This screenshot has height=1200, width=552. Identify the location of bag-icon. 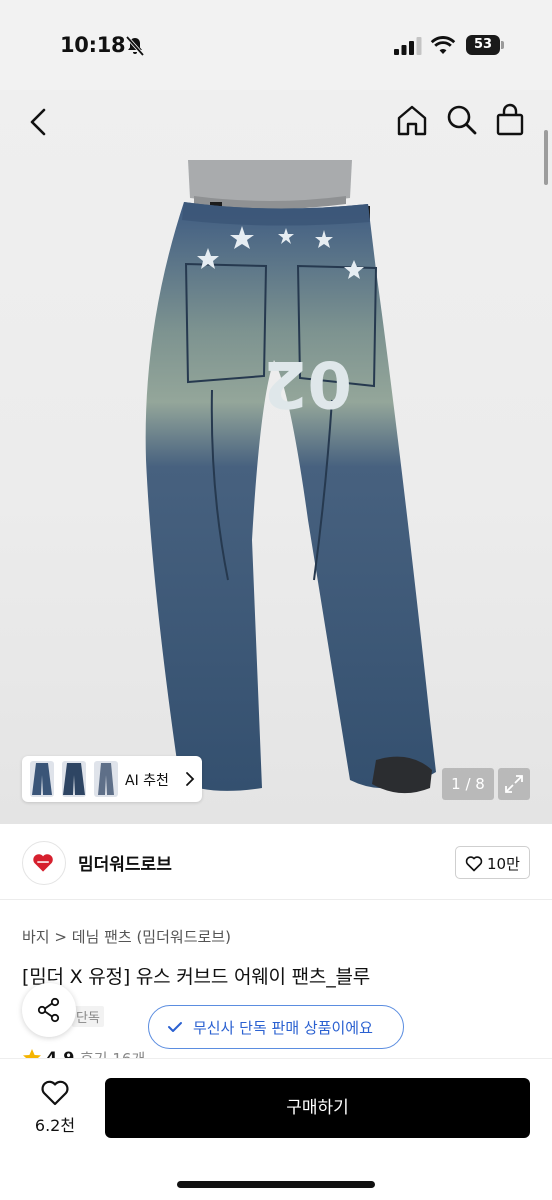
(510, 120).